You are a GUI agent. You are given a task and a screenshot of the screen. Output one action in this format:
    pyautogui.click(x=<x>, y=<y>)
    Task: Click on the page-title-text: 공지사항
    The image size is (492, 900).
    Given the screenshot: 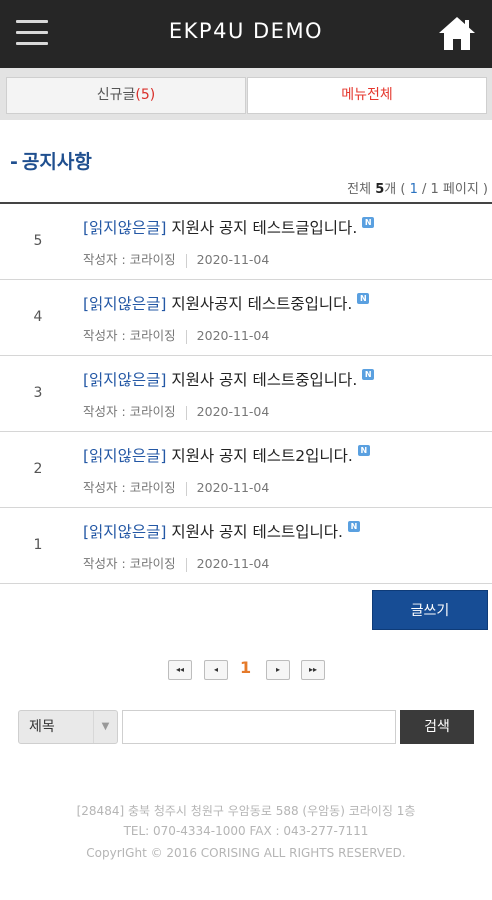 What is the action you would take?
    pyautogui.click(x=56, y=162)
    